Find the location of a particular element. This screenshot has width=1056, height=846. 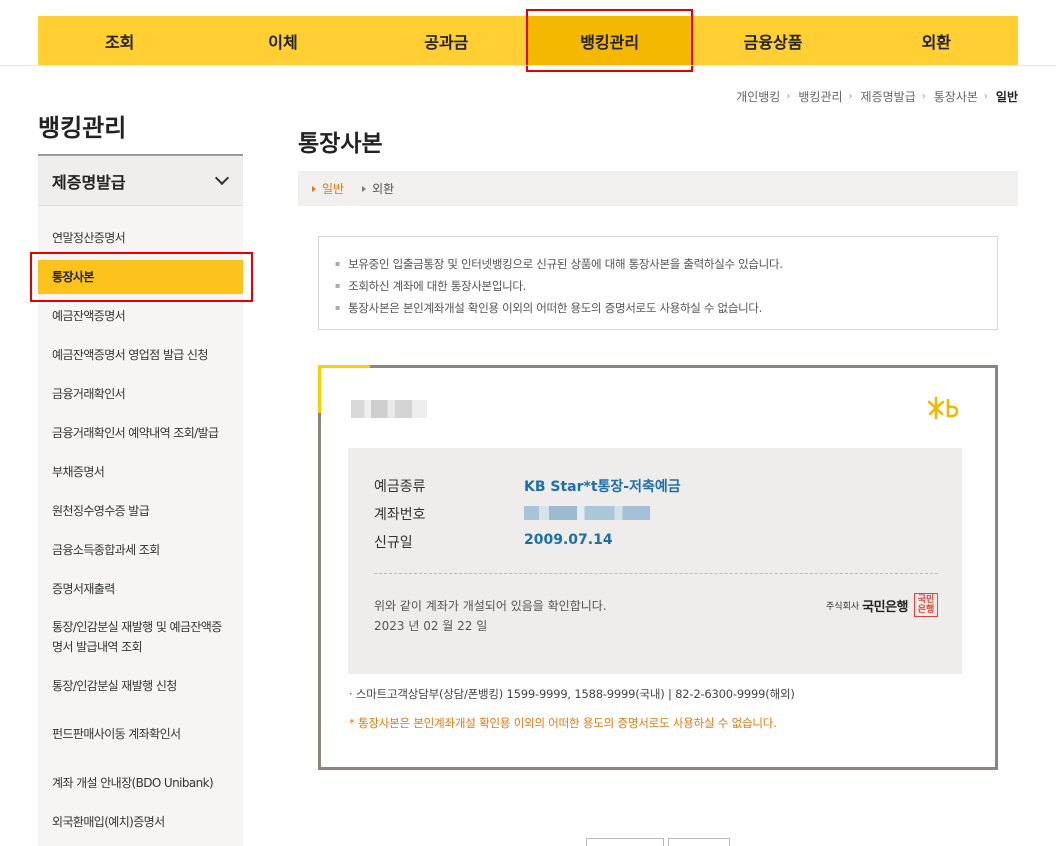

breadcrumb-item: 개인뱅킹 is located at coordinates (758, 96).